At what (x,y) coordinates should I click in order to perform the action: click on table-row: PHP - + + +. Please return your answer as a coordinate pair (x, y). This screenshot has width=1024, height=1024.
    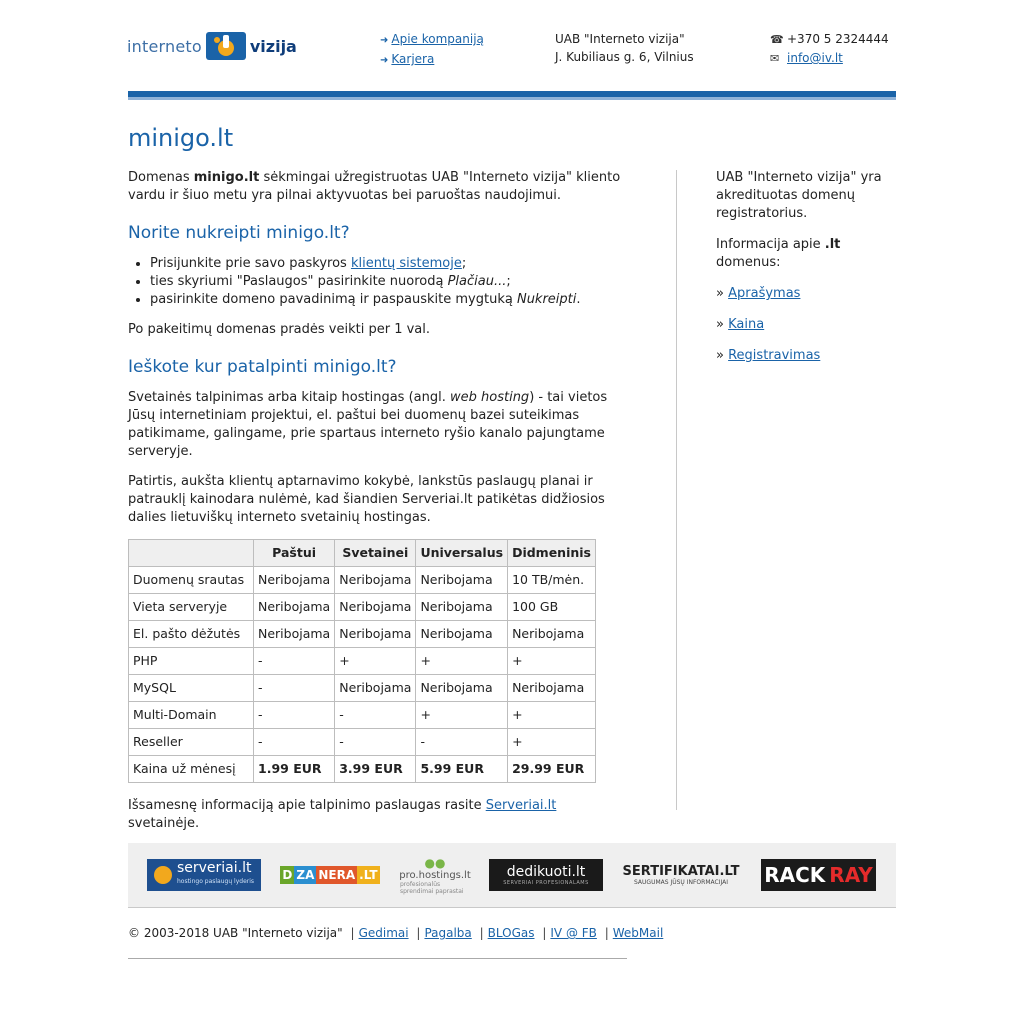
    Looking at the image, I should click on (362, 661).